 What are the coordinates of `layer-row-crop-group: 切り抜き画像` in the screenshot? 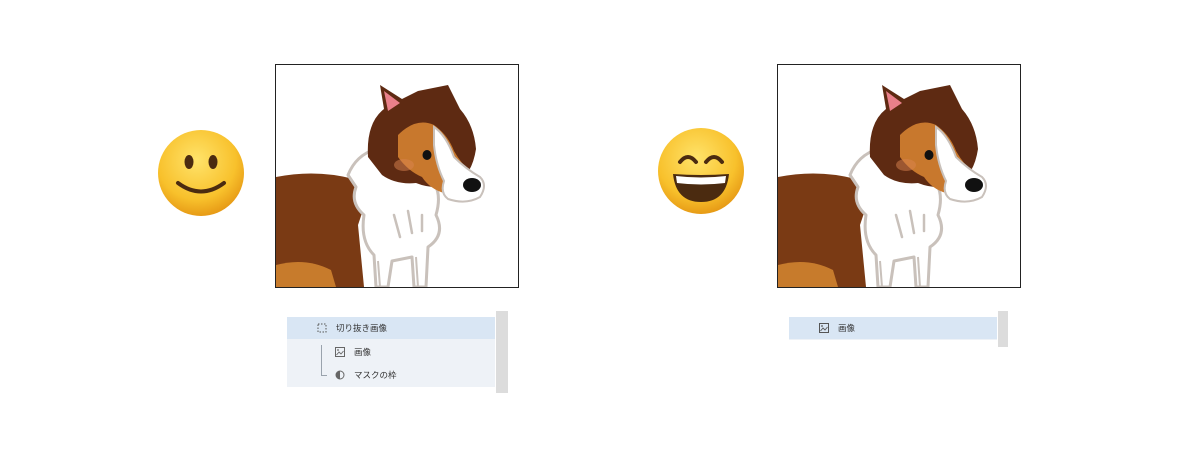 It's located at (391, 328).